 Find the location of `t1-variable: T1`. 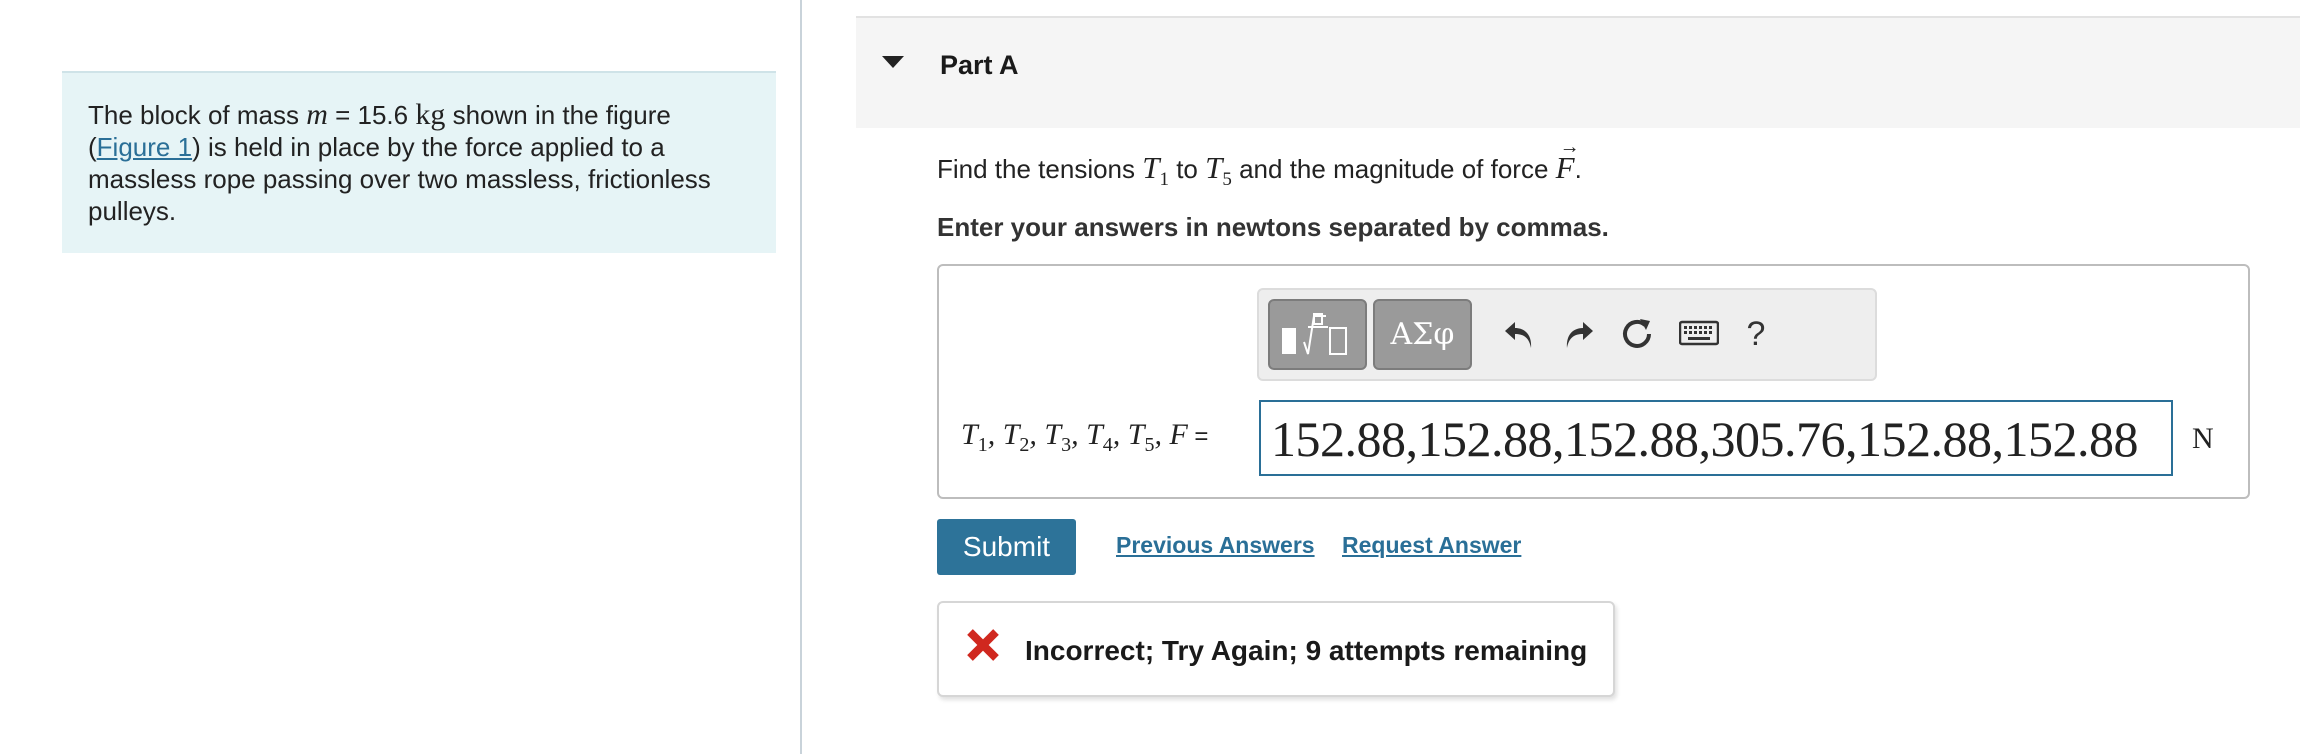

t1-variable: T1 is located at coordinates (1155, 170).